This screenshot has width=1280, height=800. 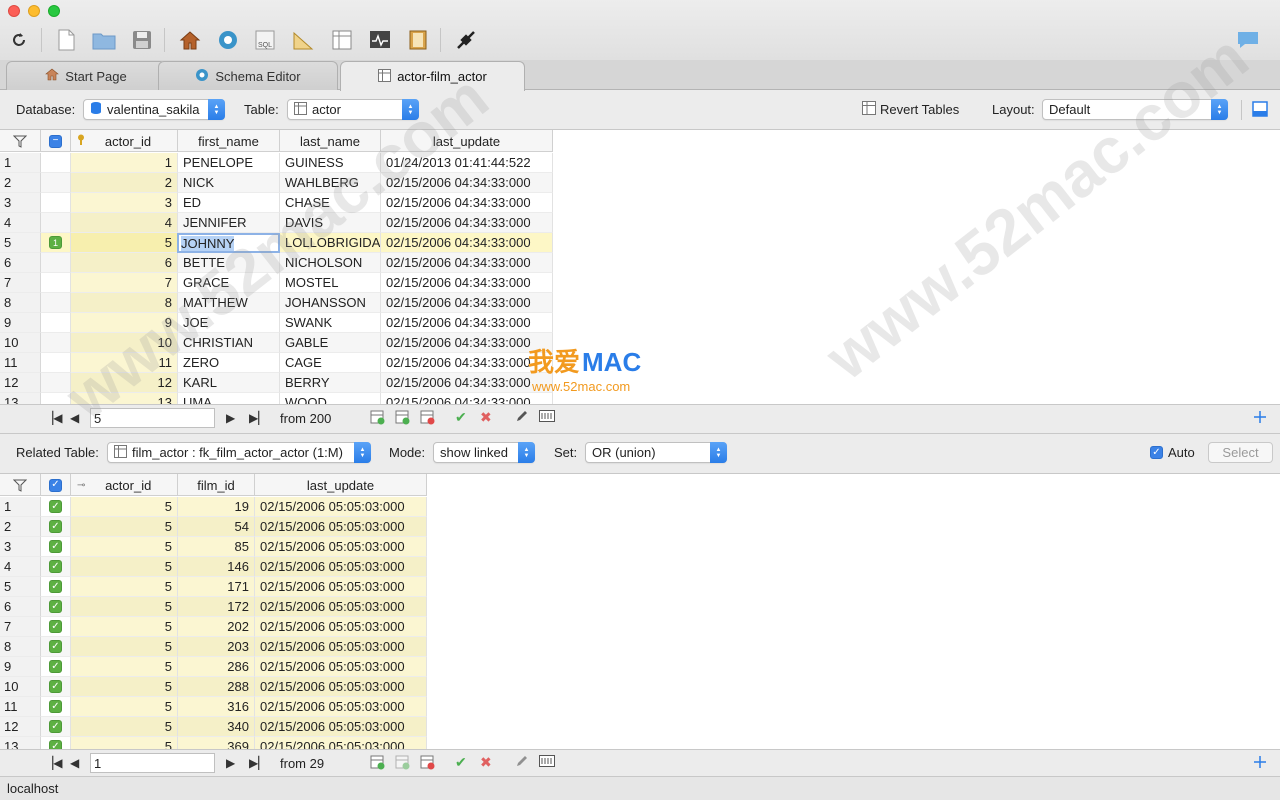 What do you see at coordinates (34, 11) in the screenshot?
I see `minimize-window-button` at bounding box center [34, 11].